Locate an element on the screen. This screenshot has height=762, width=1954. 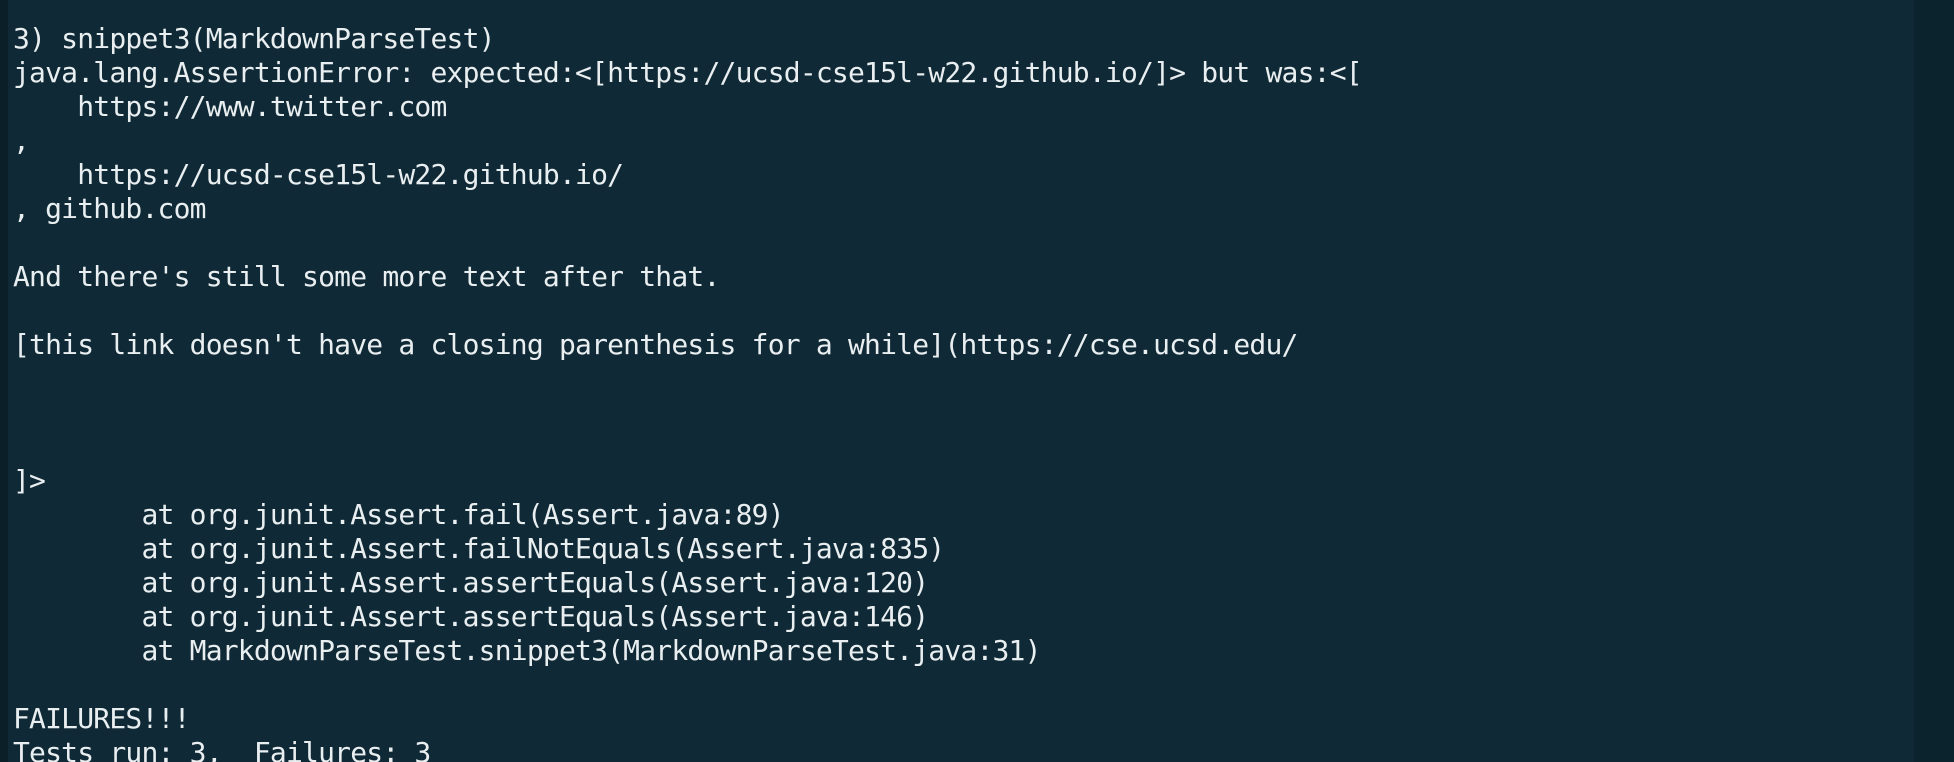
terminal-scrollbar-track is located at coordinates (1934, 381).